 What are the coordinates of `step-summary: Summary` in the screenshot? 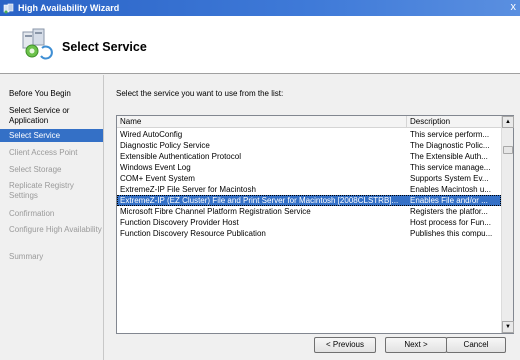 It's located at (26, 256).